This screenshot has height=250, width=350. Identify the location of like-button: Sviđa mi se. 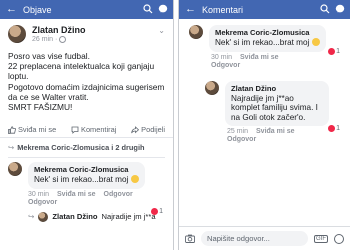
(32, 129).